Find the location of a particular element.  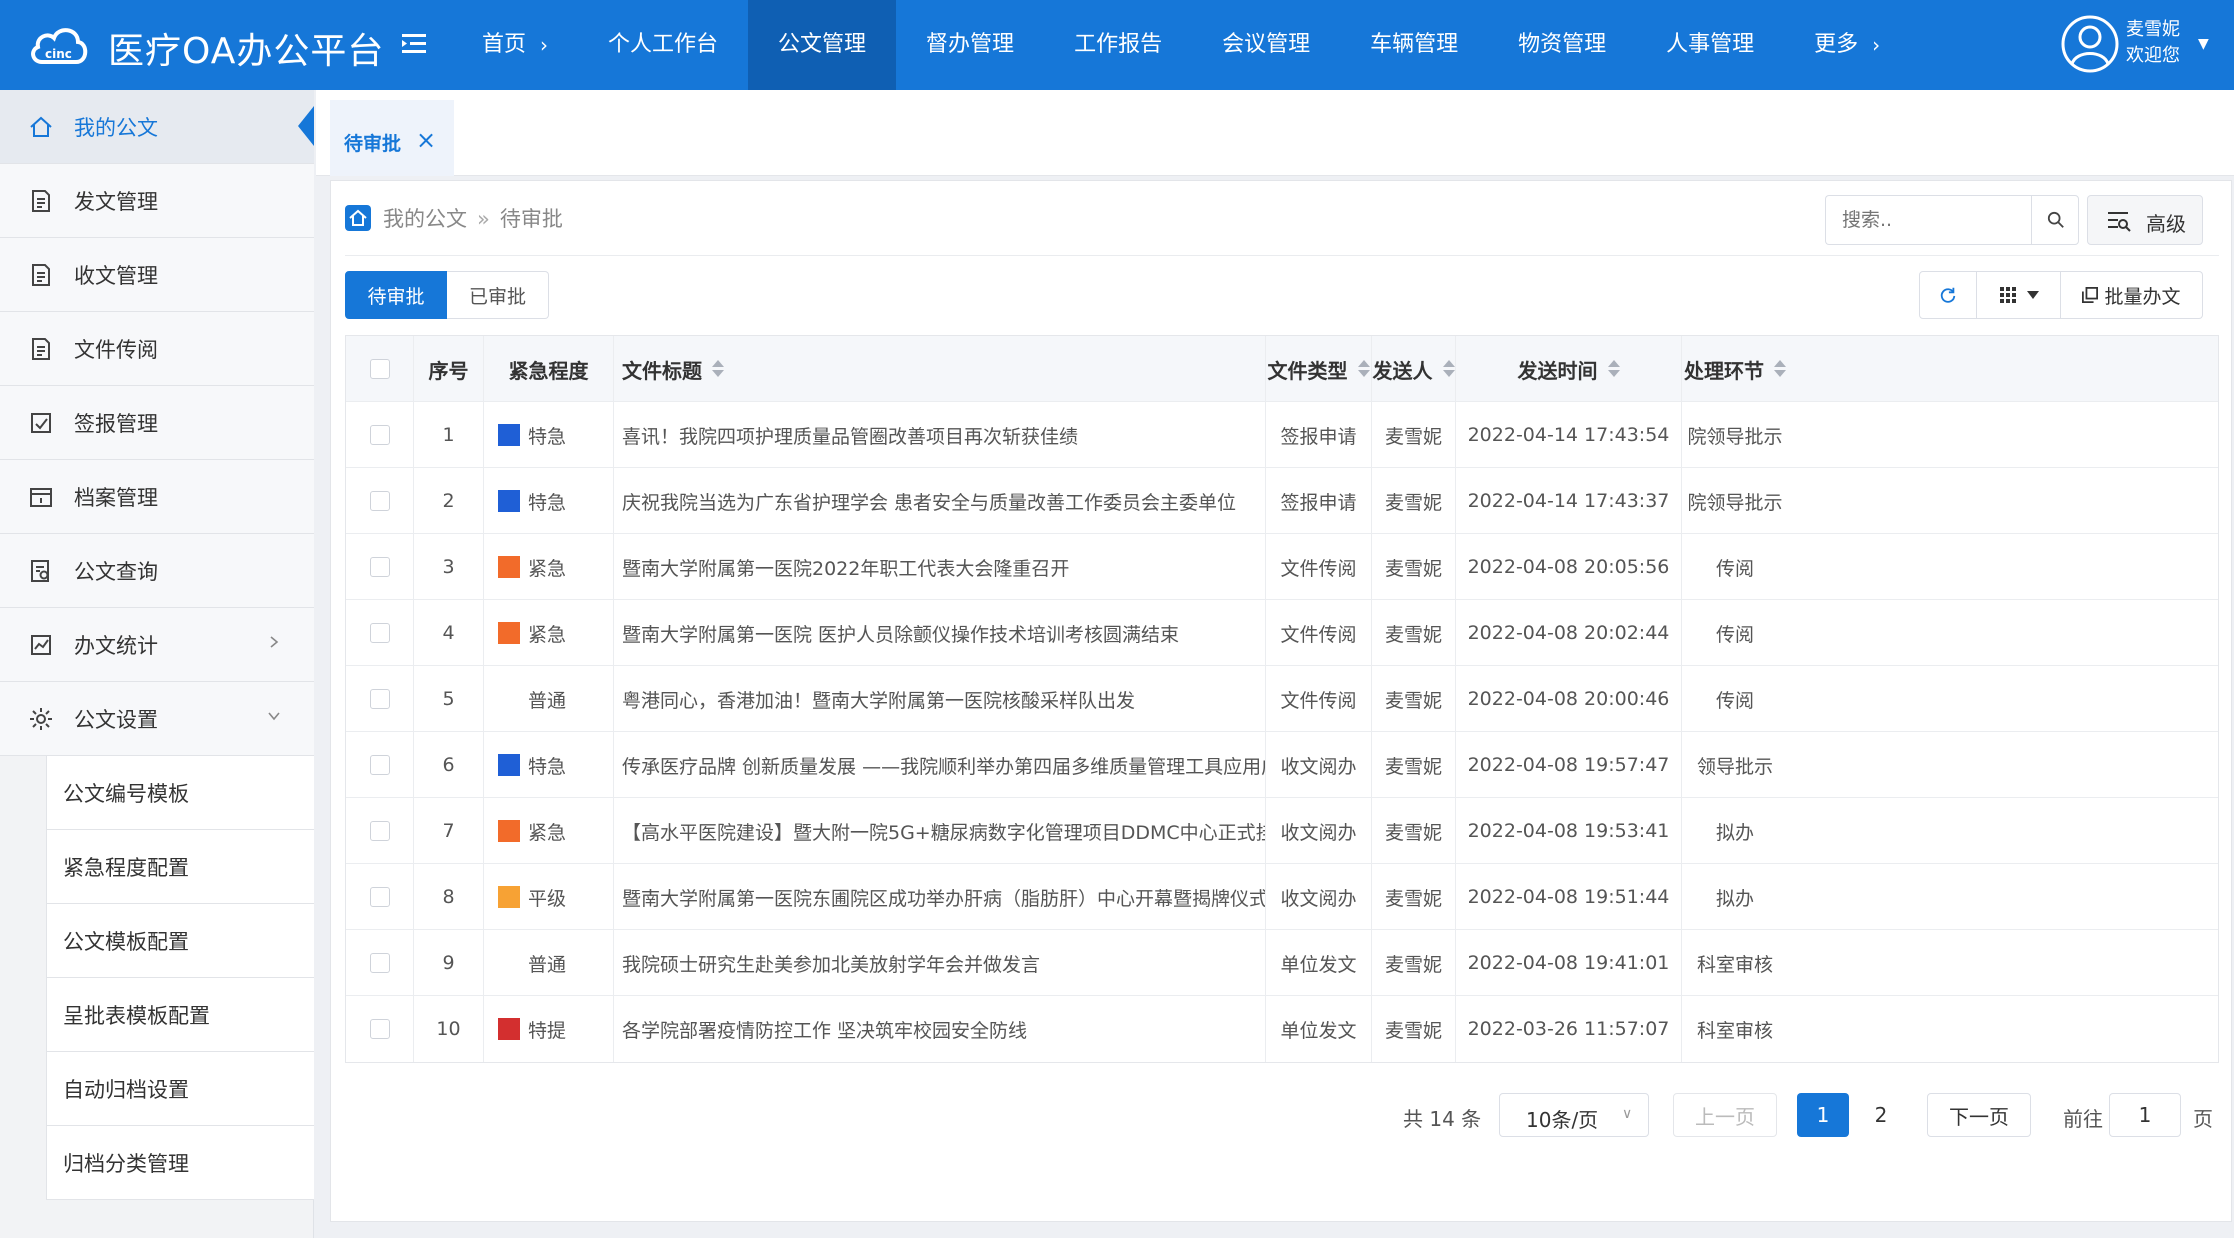

prev-page-button: 上一页 is located at coordinates (1725, 1115).